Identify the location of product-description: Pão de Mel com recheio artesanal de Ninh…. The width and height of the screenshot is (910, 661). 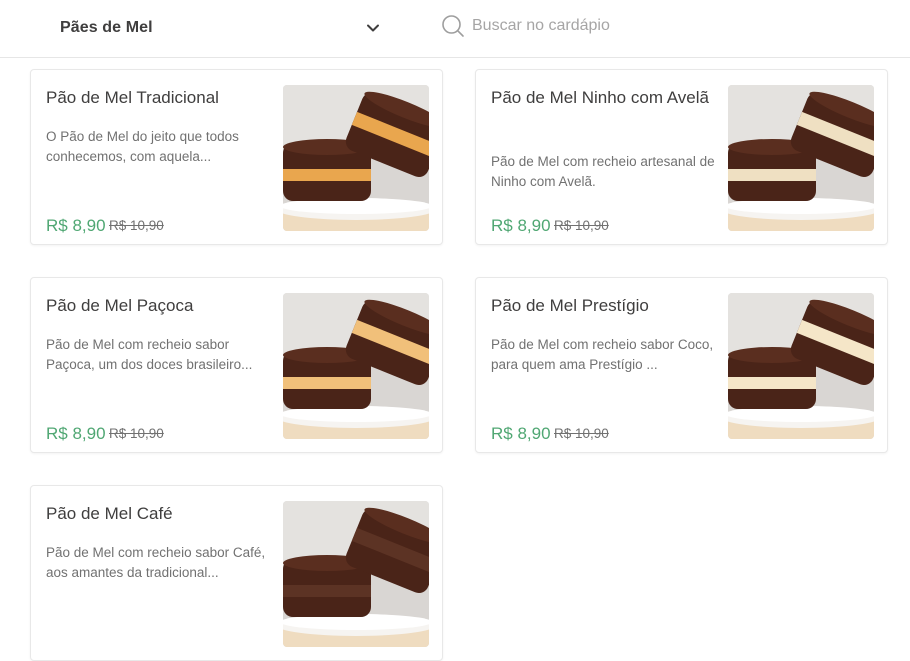
(603, 171).